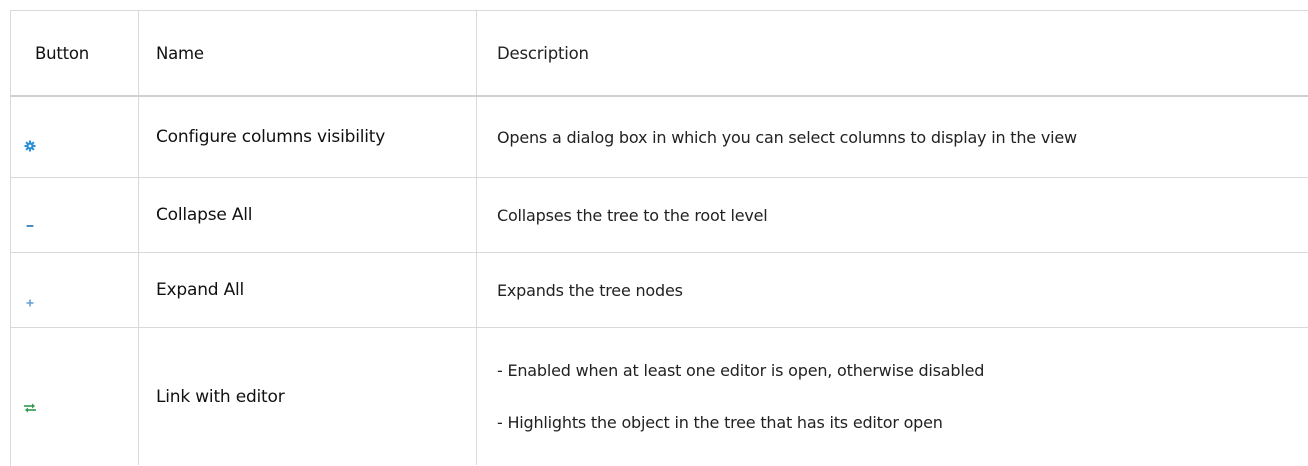 The width and height of the screenshot is (1308, 466). I want to click on collapse-all-icon, so click(30, 226).